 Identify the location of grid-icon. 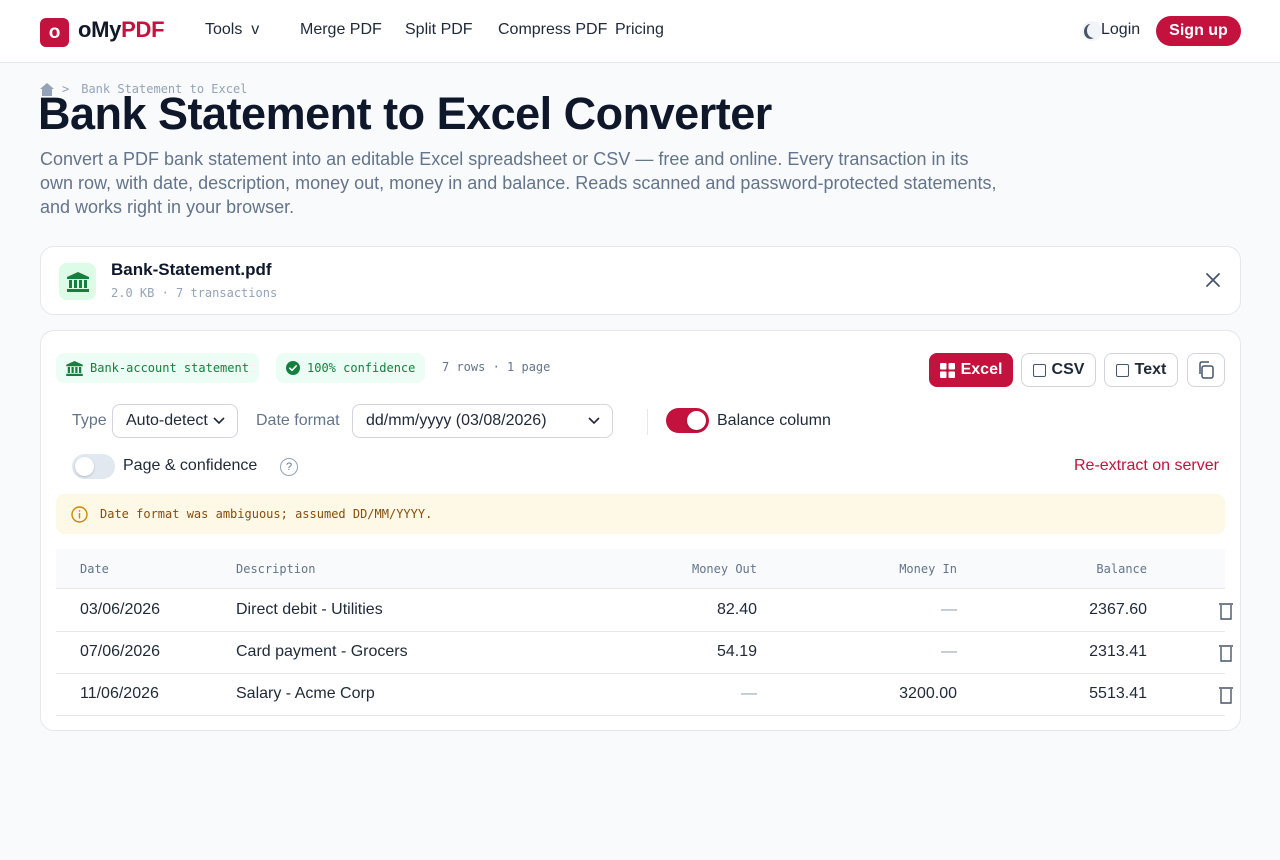
(947, 370).